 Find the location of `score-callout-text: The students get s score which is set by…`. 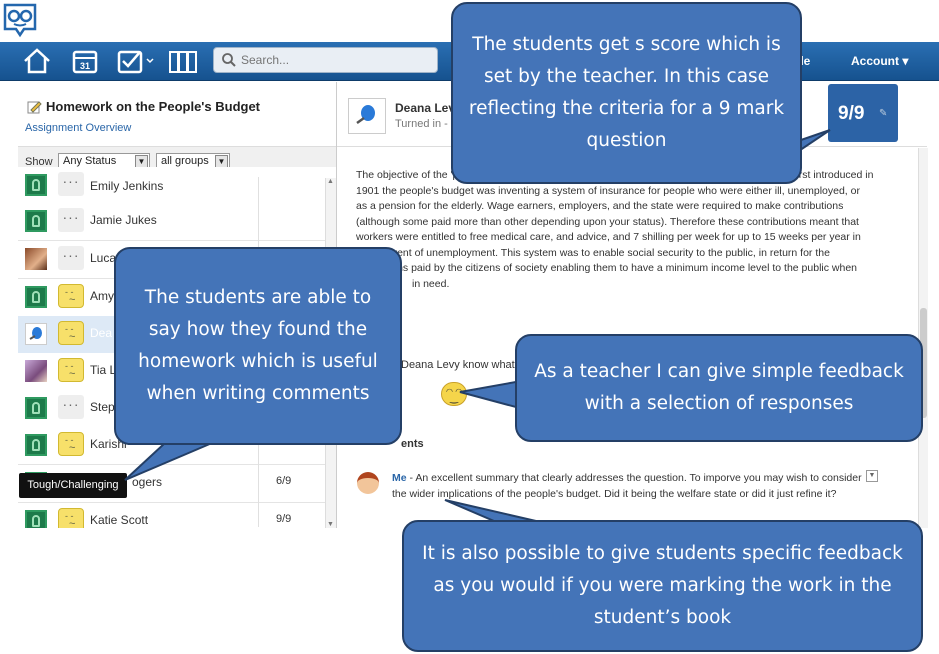

score-callout-text: The students get s score which is set by… is located at coordinates (626, 92).